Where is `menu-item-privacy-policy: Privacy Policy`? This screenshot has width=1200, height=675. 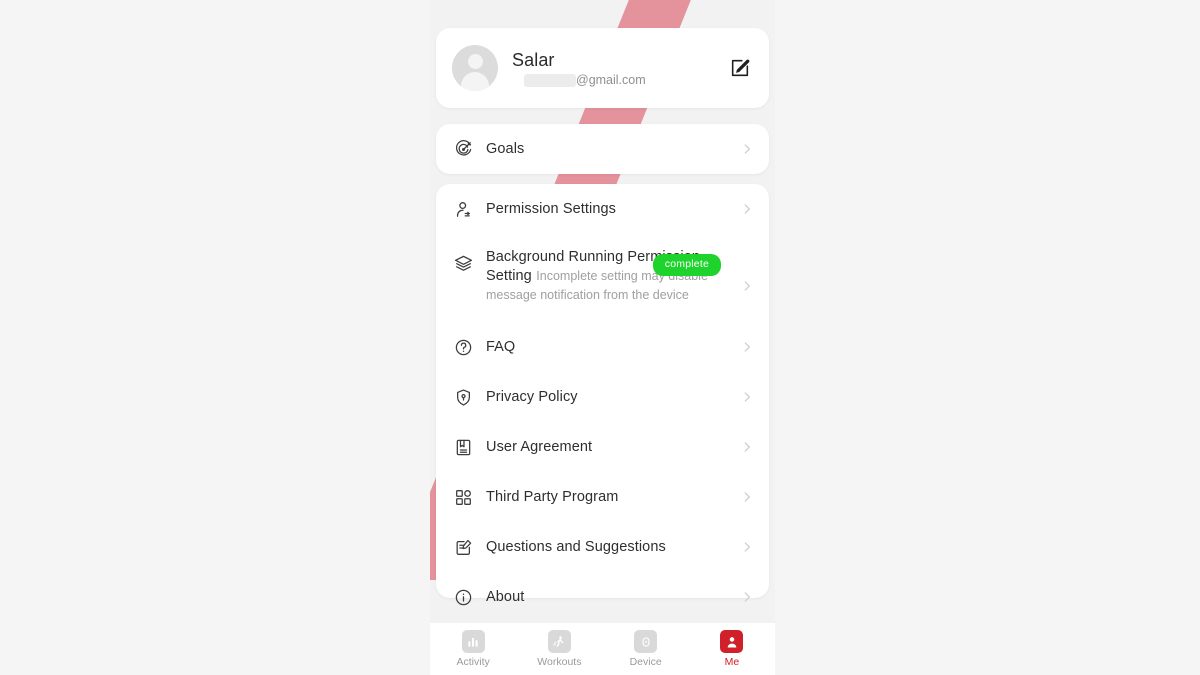
menu-item-privacy-policy: Privacy Policy is located at coordinates (602, 397).